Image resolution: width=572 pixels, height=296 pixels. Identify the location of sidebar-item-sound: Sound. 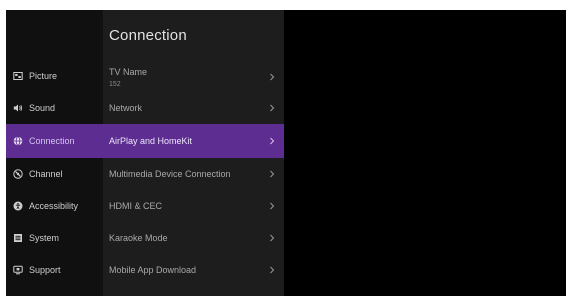
(54, 108).